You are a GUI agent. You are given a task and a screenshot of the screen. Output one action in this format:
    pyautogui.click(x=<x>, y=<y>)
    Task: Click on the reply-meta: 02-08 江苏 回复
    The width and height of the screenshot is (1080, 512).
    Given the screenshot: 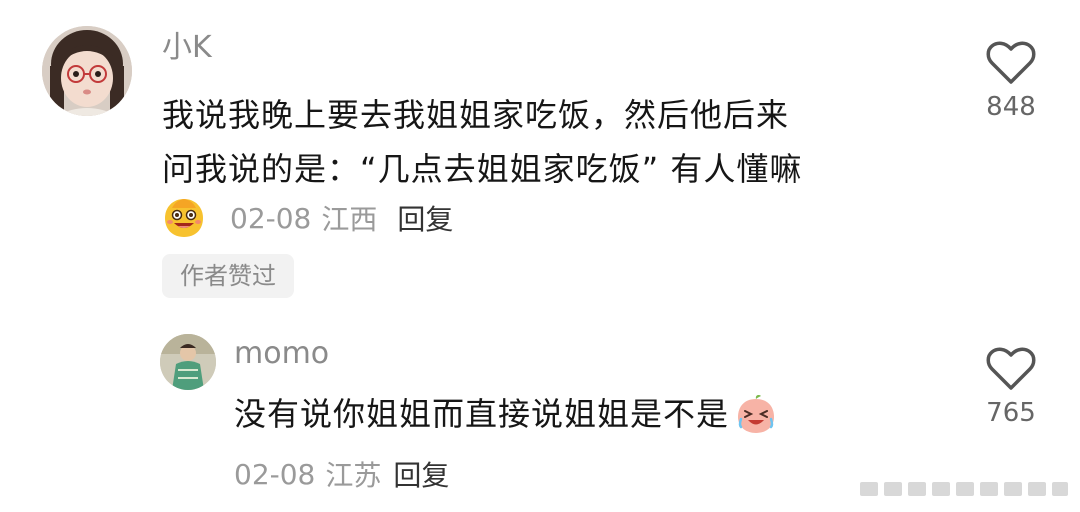 What is the action you would take?
    pyautogui.click(x=341, y=474)
    